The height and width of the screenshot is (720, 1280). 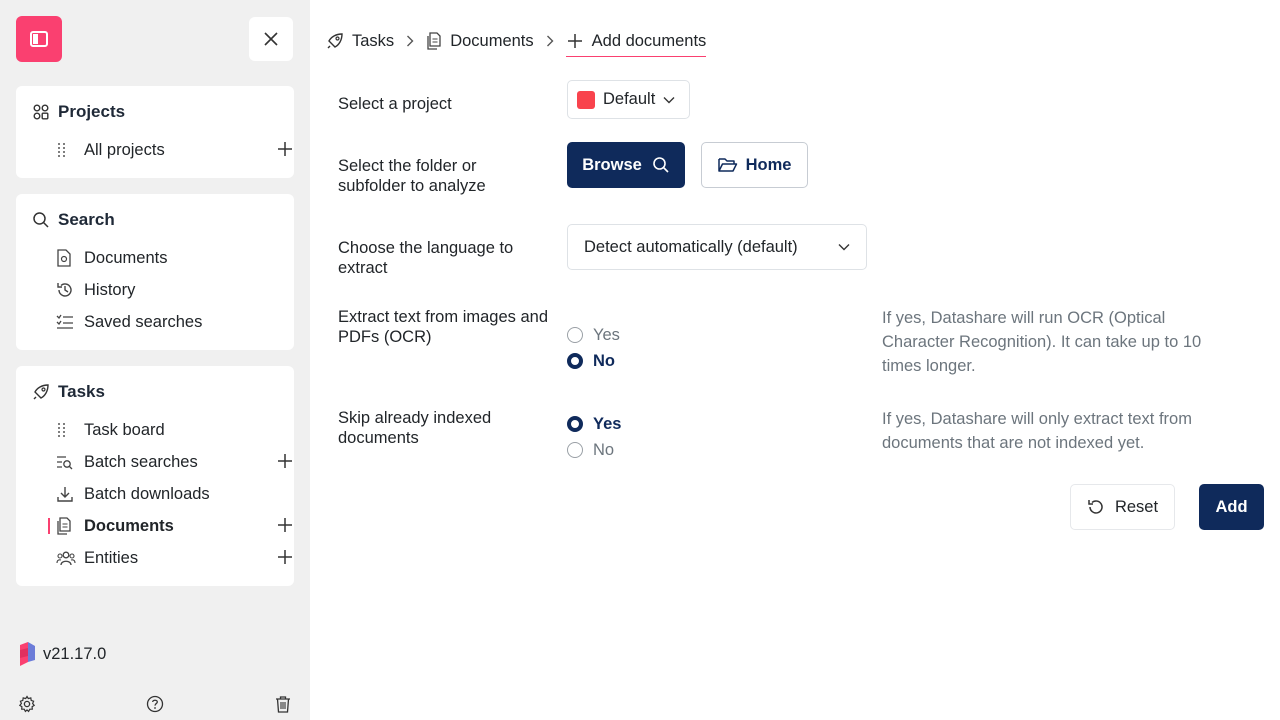 I want to click on search-header: Search, so click(x=73, y=220).